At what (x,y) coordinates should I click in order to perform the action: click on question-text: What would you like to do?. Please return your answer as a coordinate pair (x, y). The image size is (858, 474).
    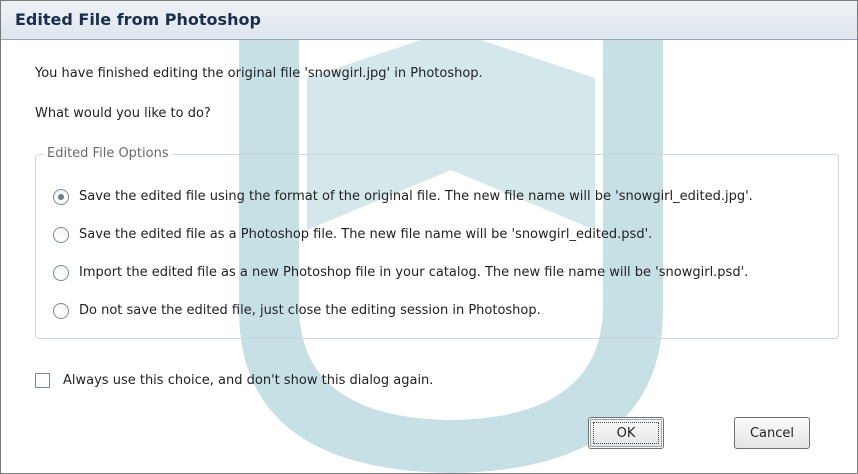
    Looking at the image, I should click on (123, 113).